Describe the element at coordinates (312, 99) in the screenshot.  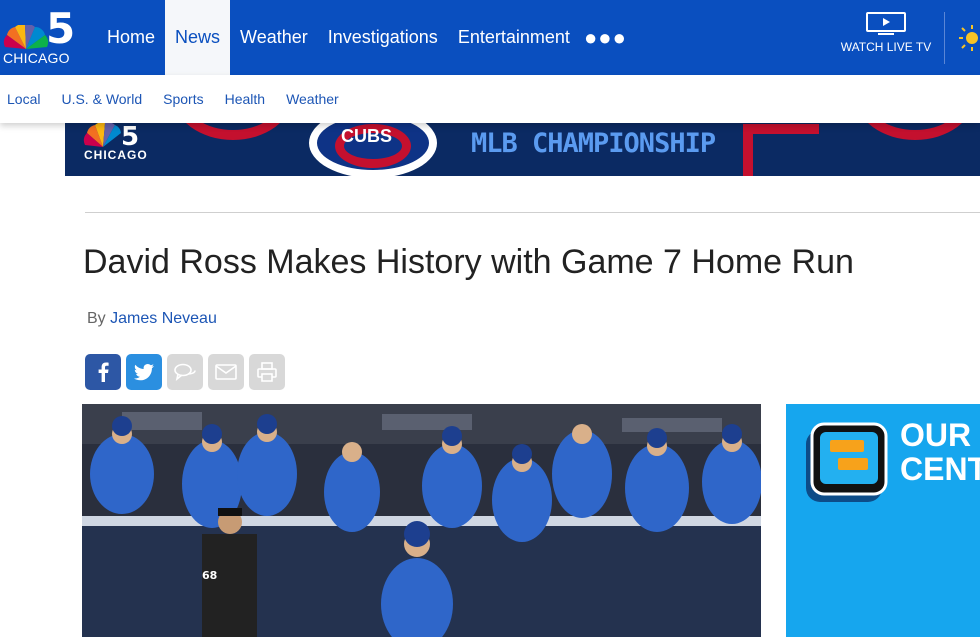
I see `subnav-weather: Weather` at that location.